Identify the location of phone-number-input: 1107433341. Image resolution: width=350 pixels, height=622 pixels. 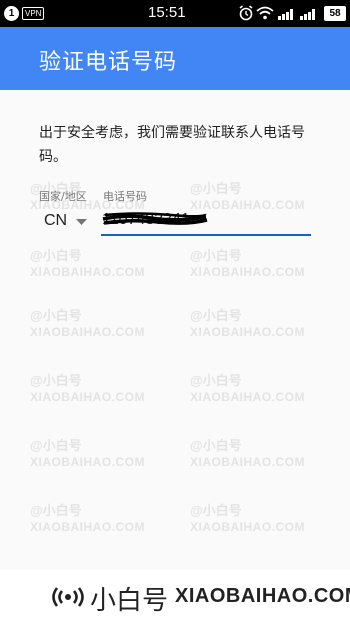
(206, 222).